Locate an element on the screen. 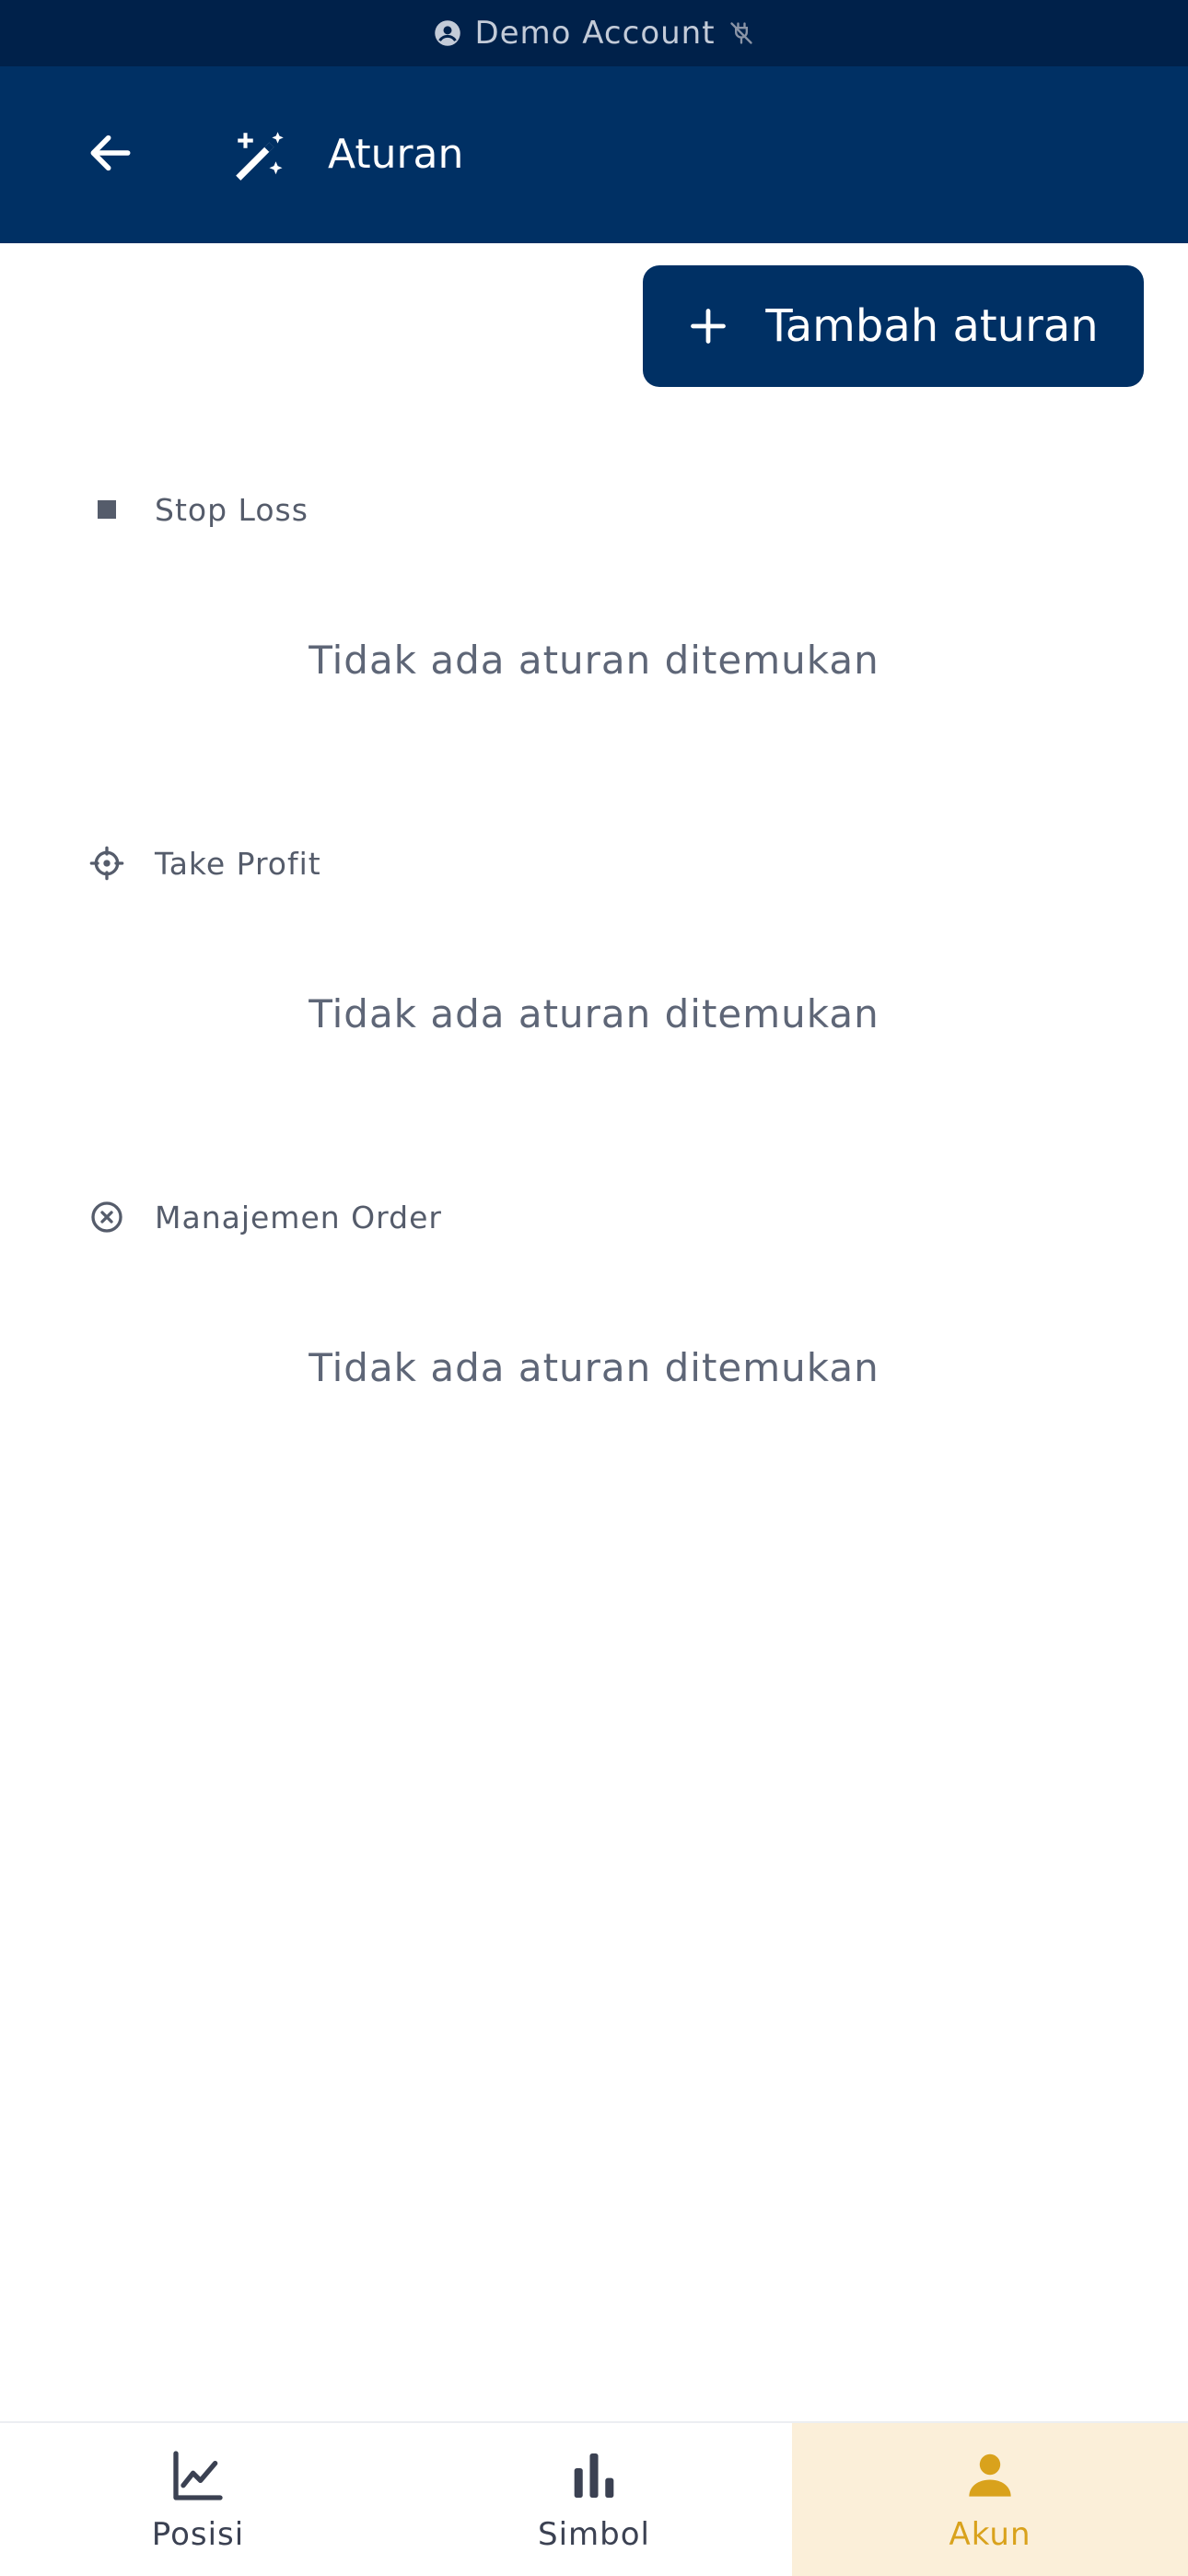 The image size is (1188, 2576). app-header: Aturan is located at coordinates (594, 154).